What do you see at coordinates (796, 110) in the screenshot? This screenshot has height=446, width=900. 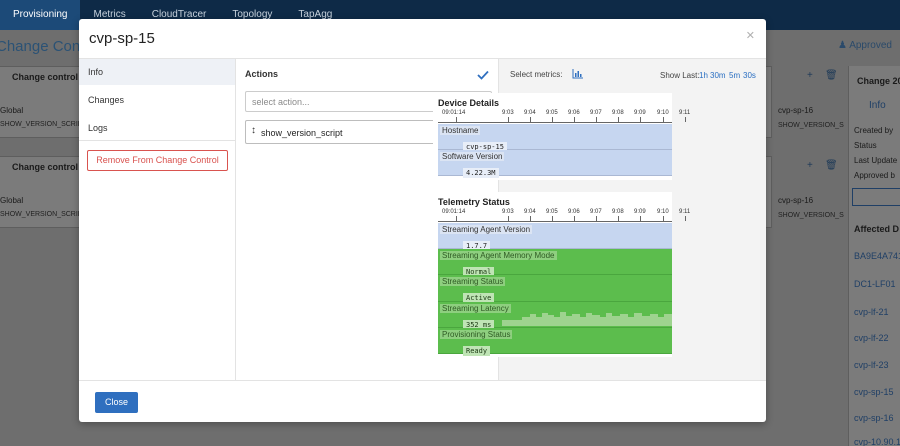 I see `background-card-device-1: cvp-sp-16` at bounding box center [796, 110].